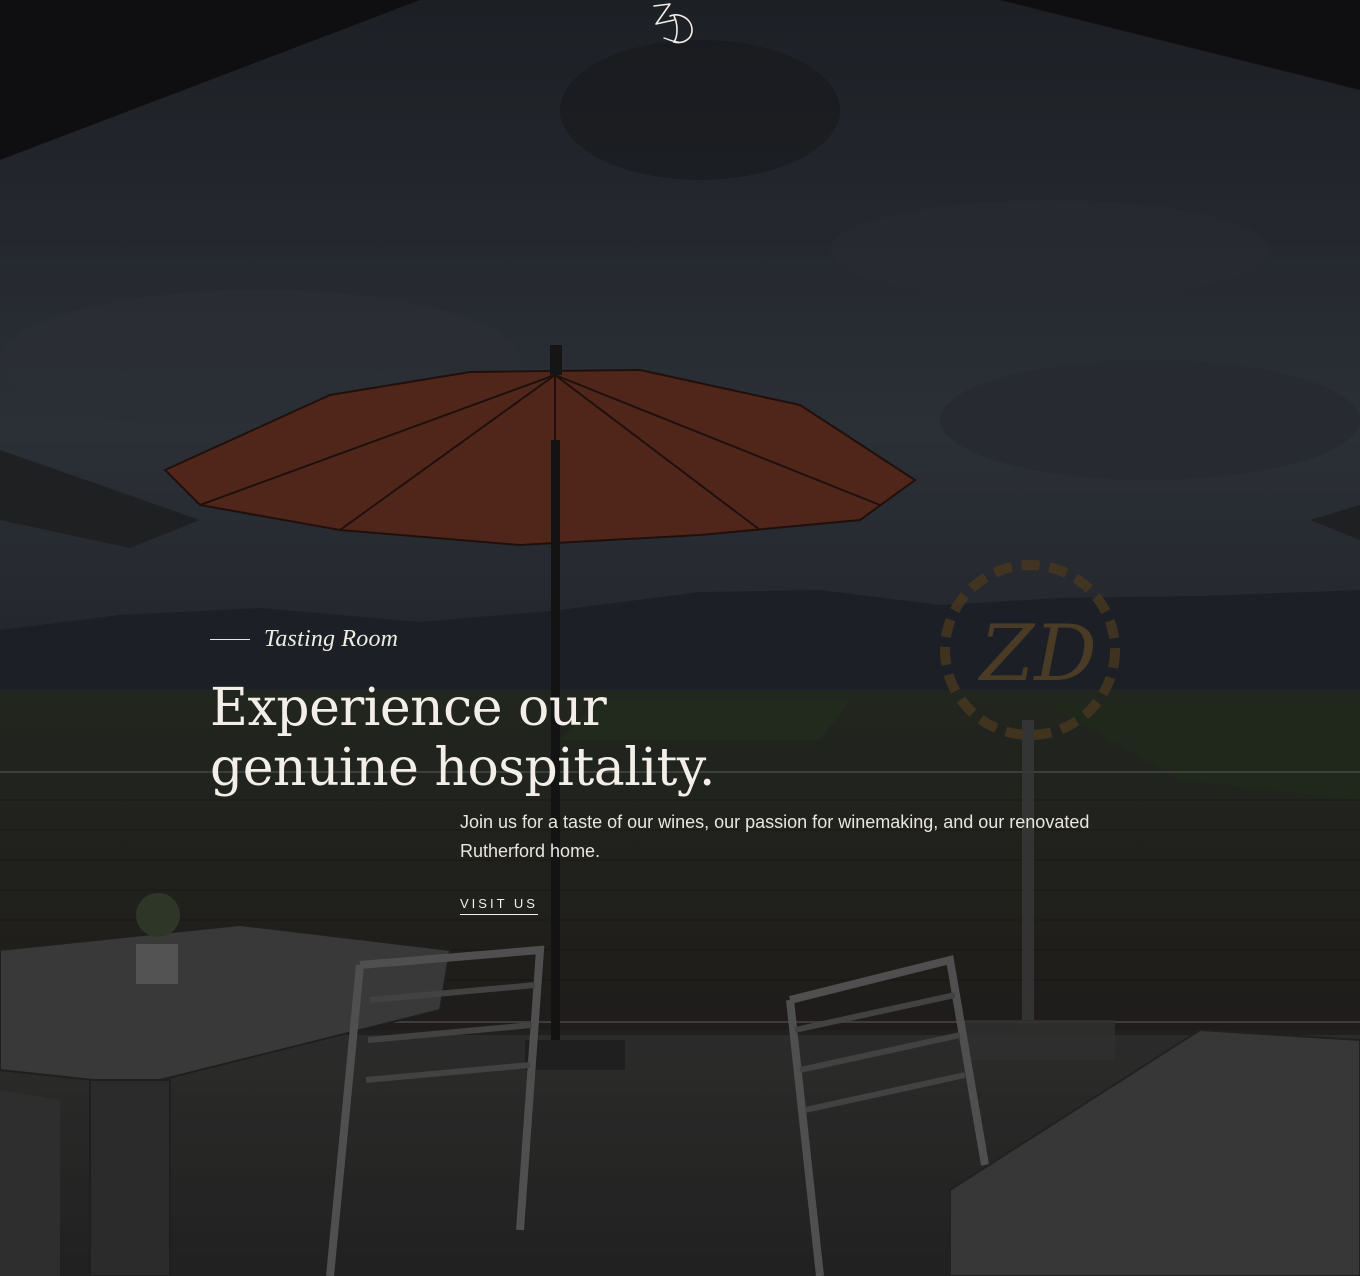 This screenshot has height=1276, width=1360. Describe the element at coordinates (408, 708) in the screenshot. I see `hero-headline-line1: Experience our` at that location.